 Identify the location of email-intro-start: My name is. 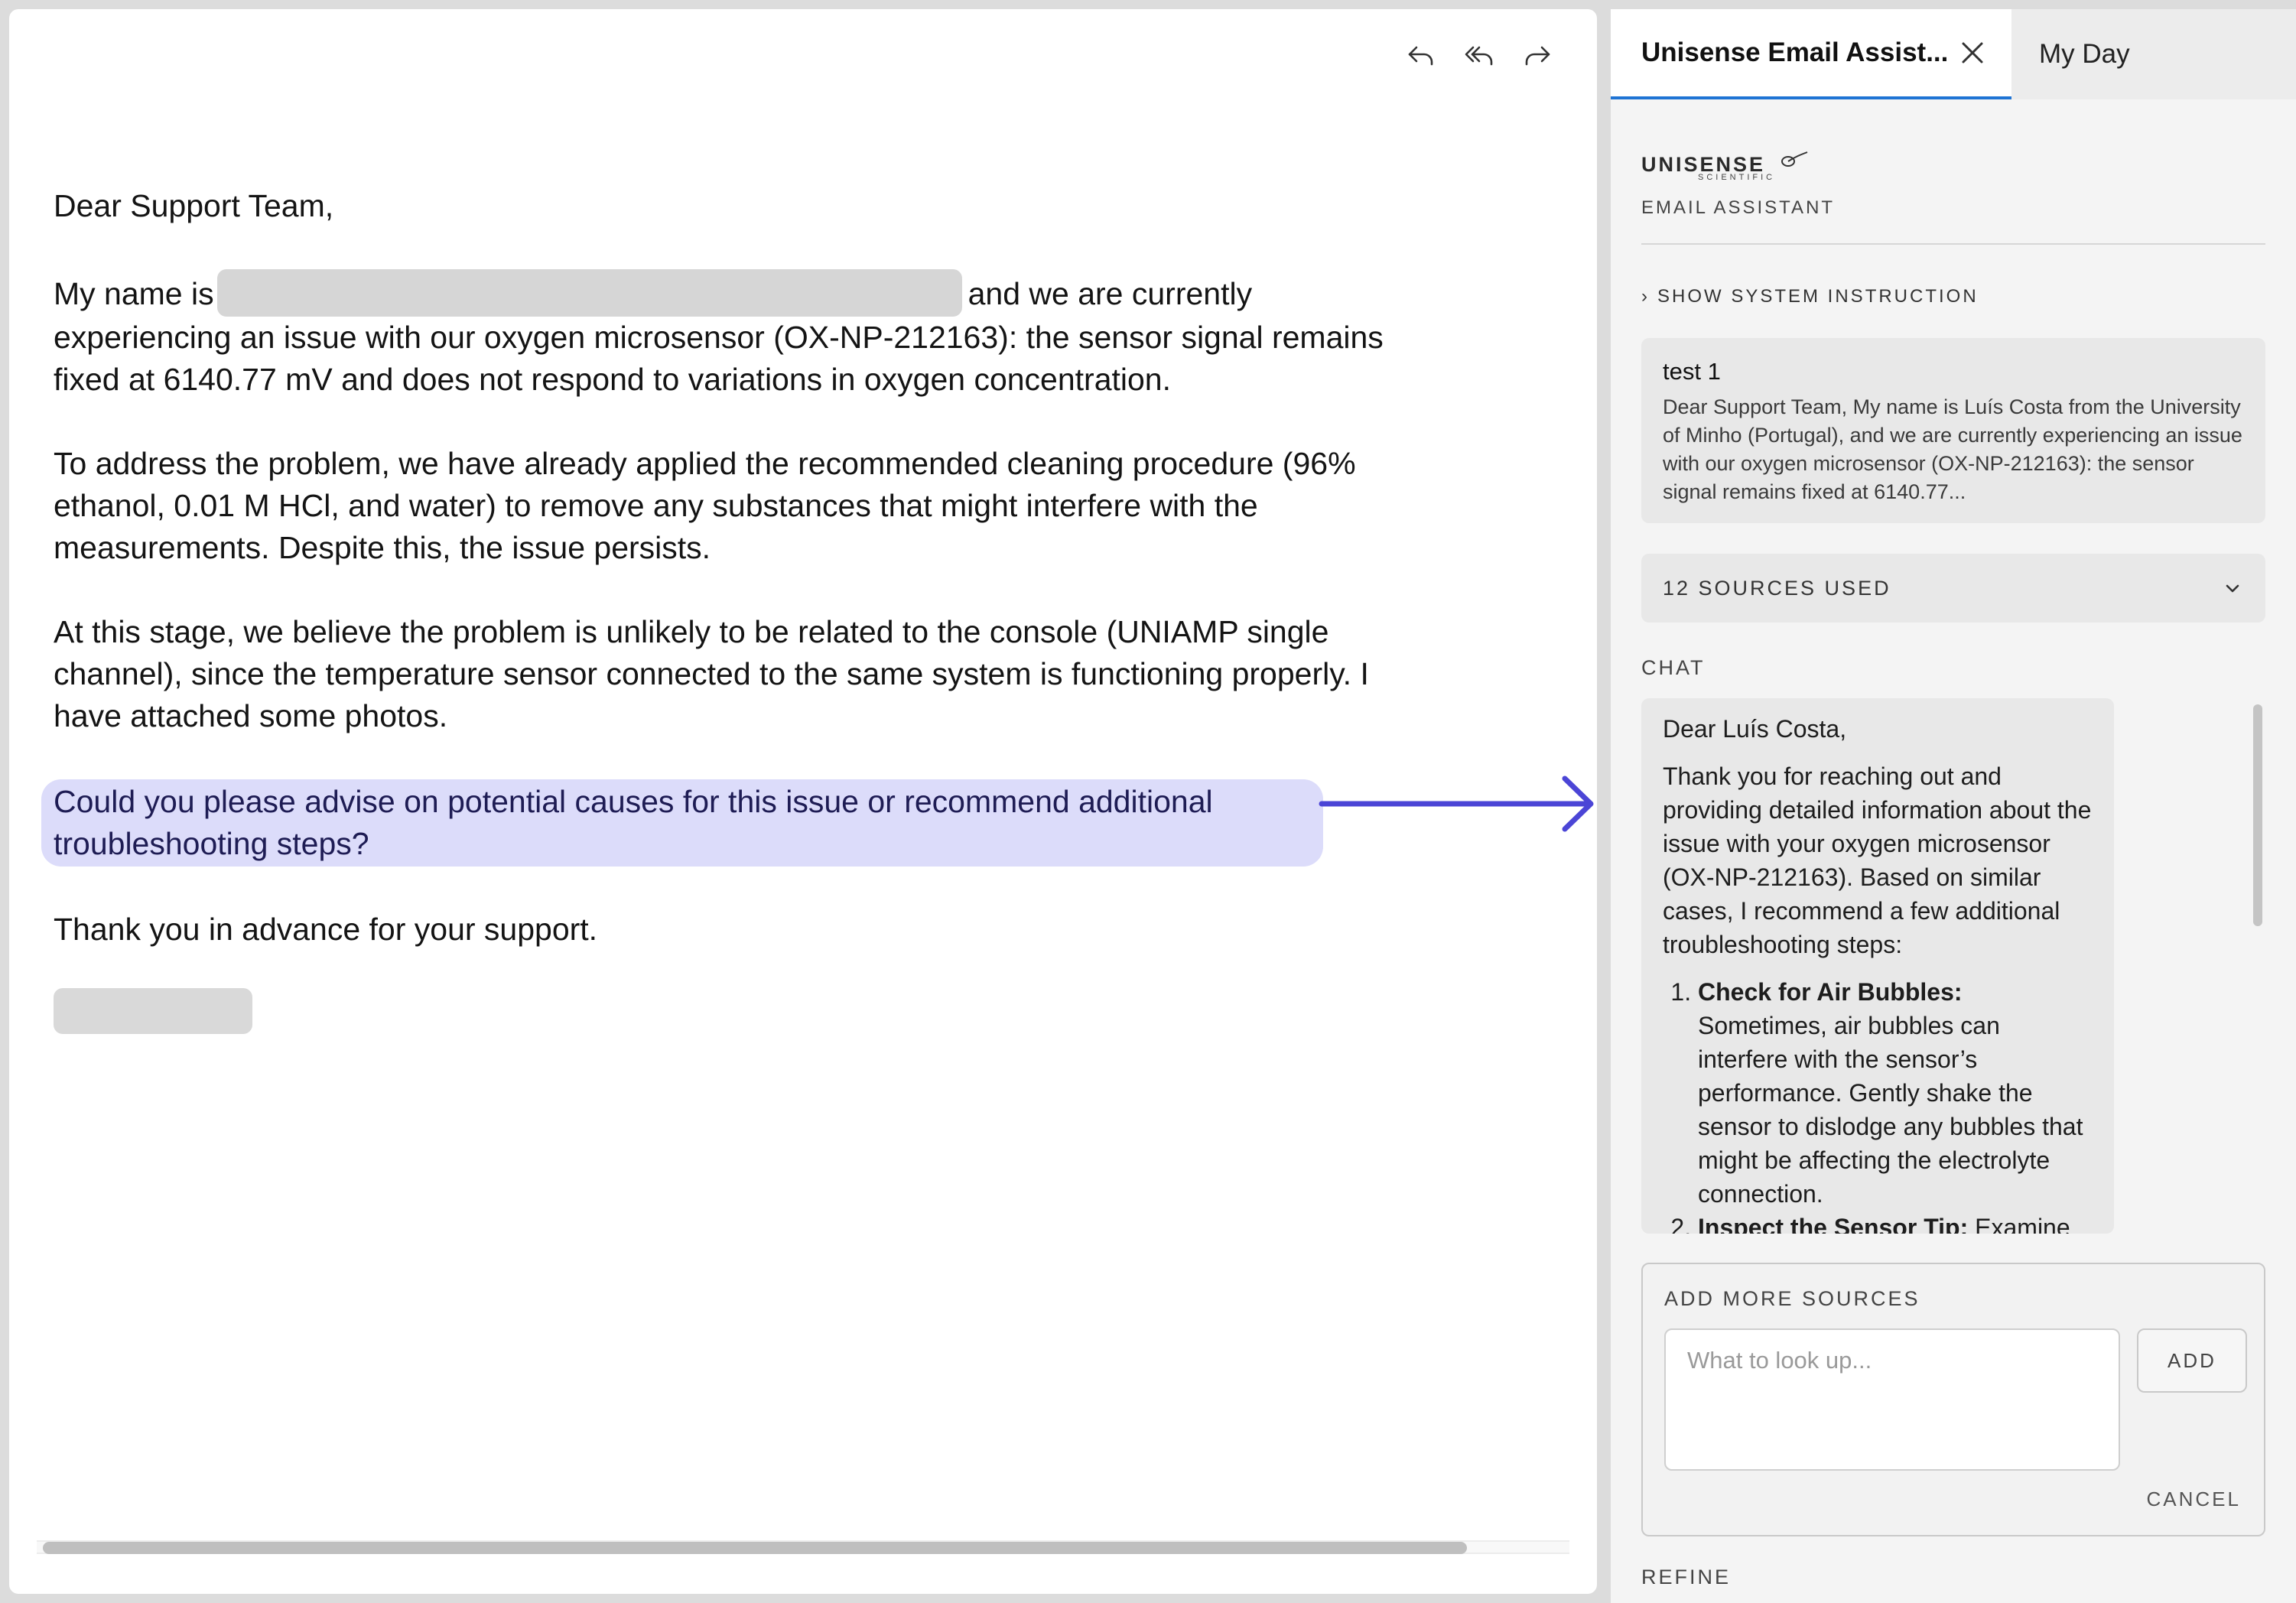
(134, 293).